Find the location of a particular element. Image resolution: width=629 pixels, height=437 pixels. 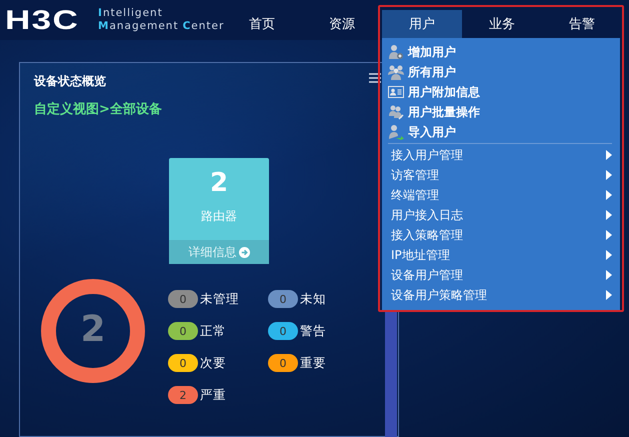

submenu-item: 设备用户管理 is located at coordinates (501, 275).